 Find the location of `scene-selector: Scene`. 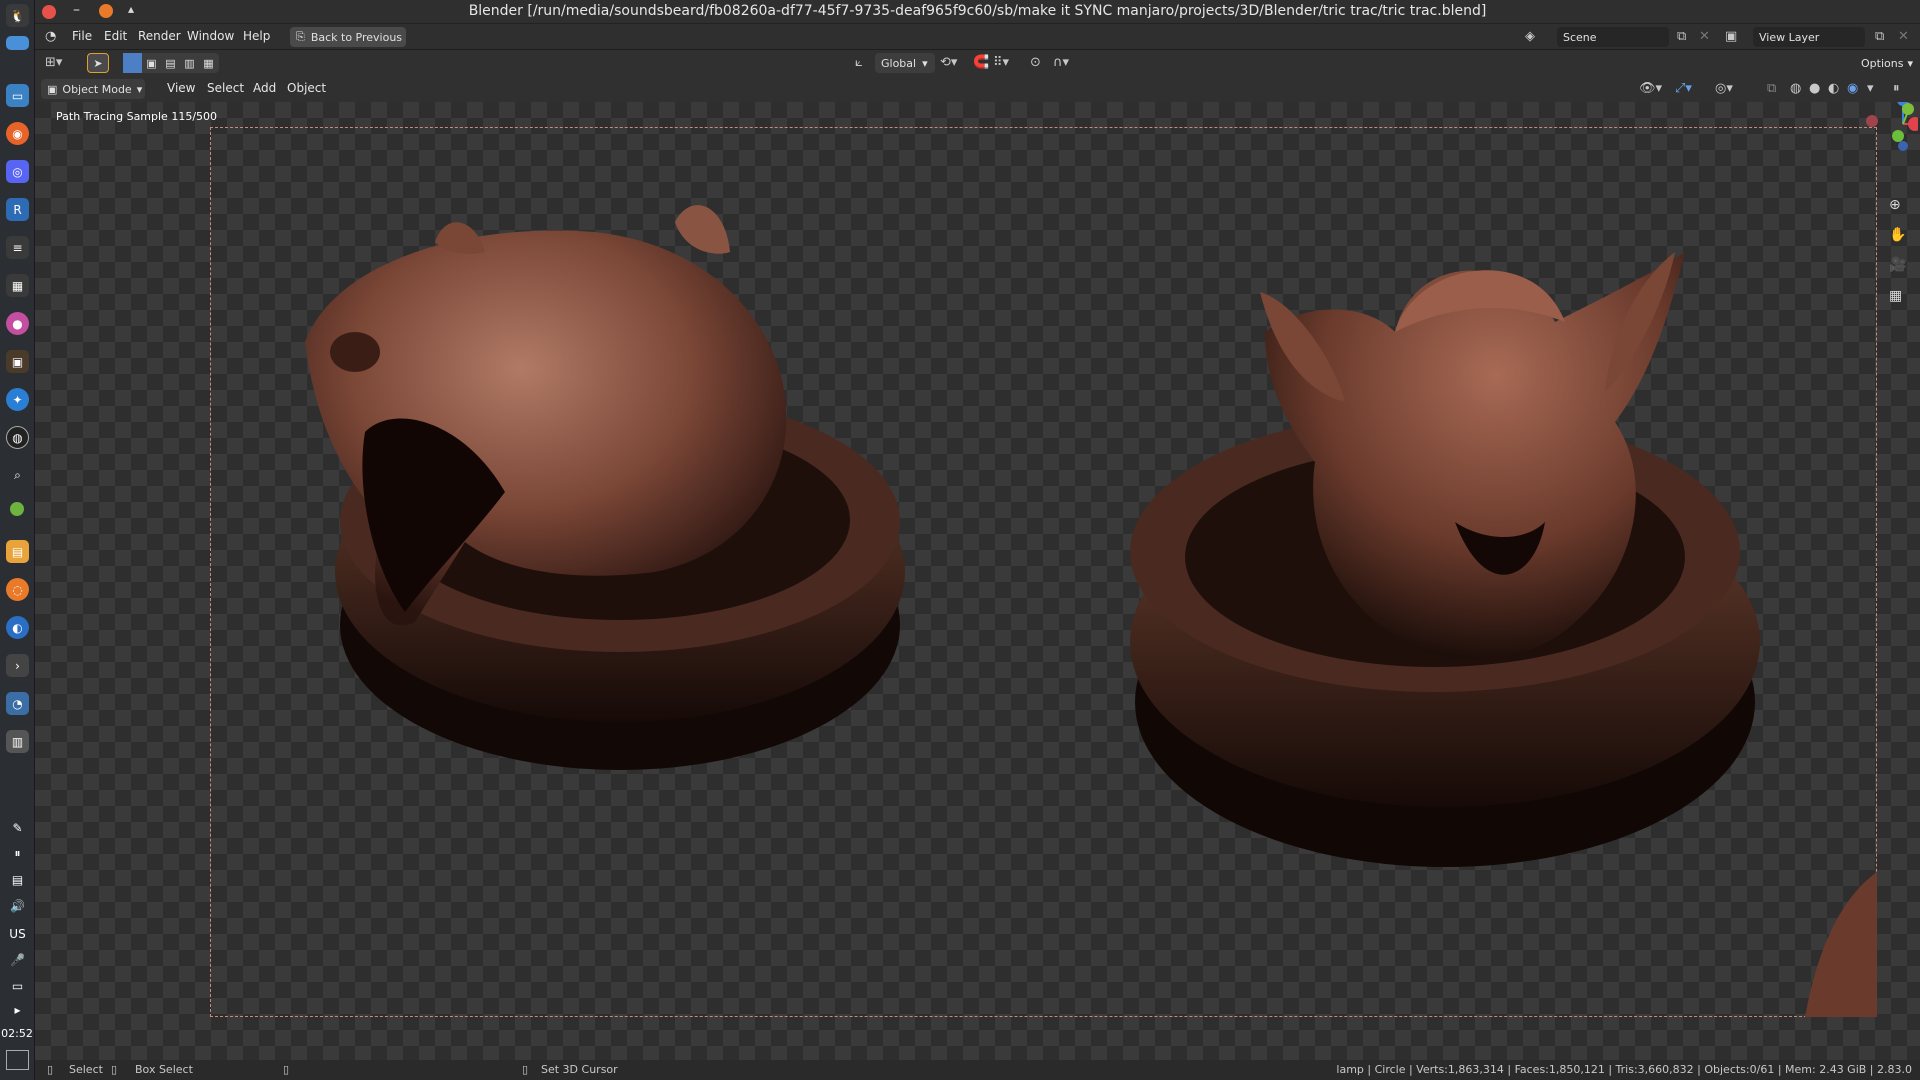

scene-selector: Scene is located at coordinates (1613, 37).